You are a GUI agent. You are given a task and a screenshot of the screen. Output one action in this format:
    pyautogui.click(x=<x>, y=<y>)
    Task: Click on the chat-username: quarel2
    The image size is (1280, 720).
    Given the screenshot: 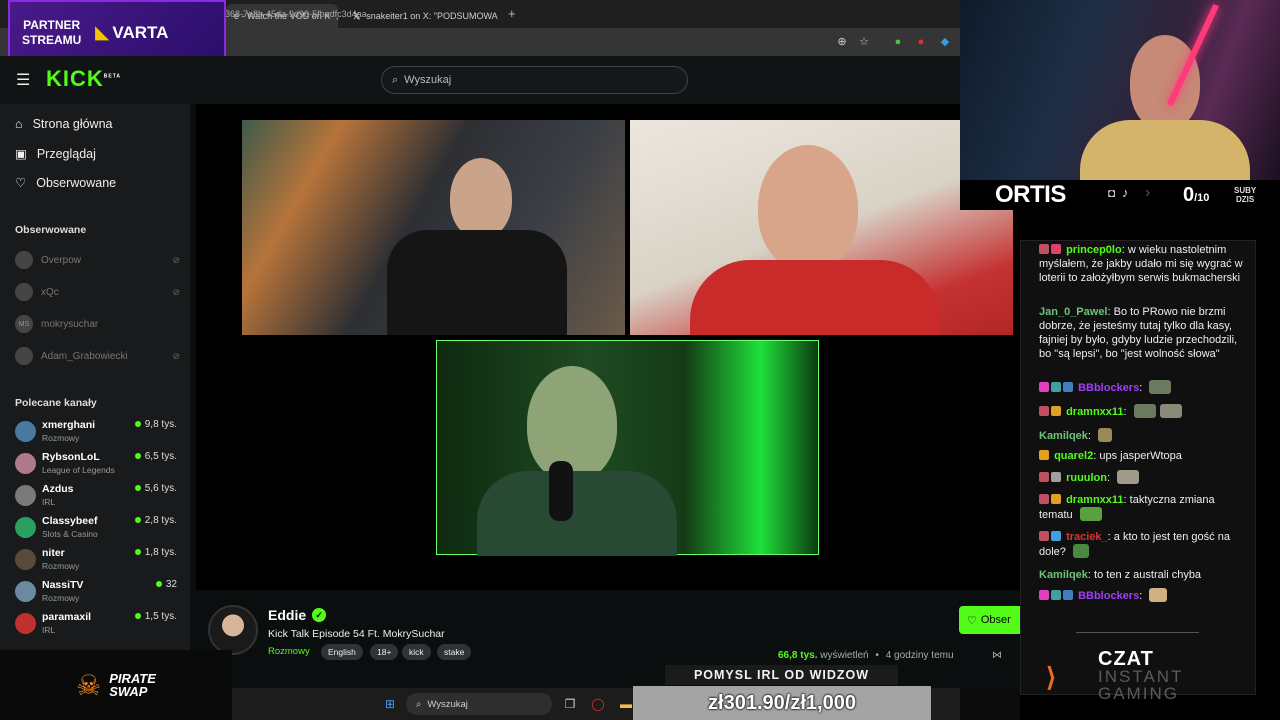 What is the action you would take?
    pyautogui.click(x=1073, y=456)
    